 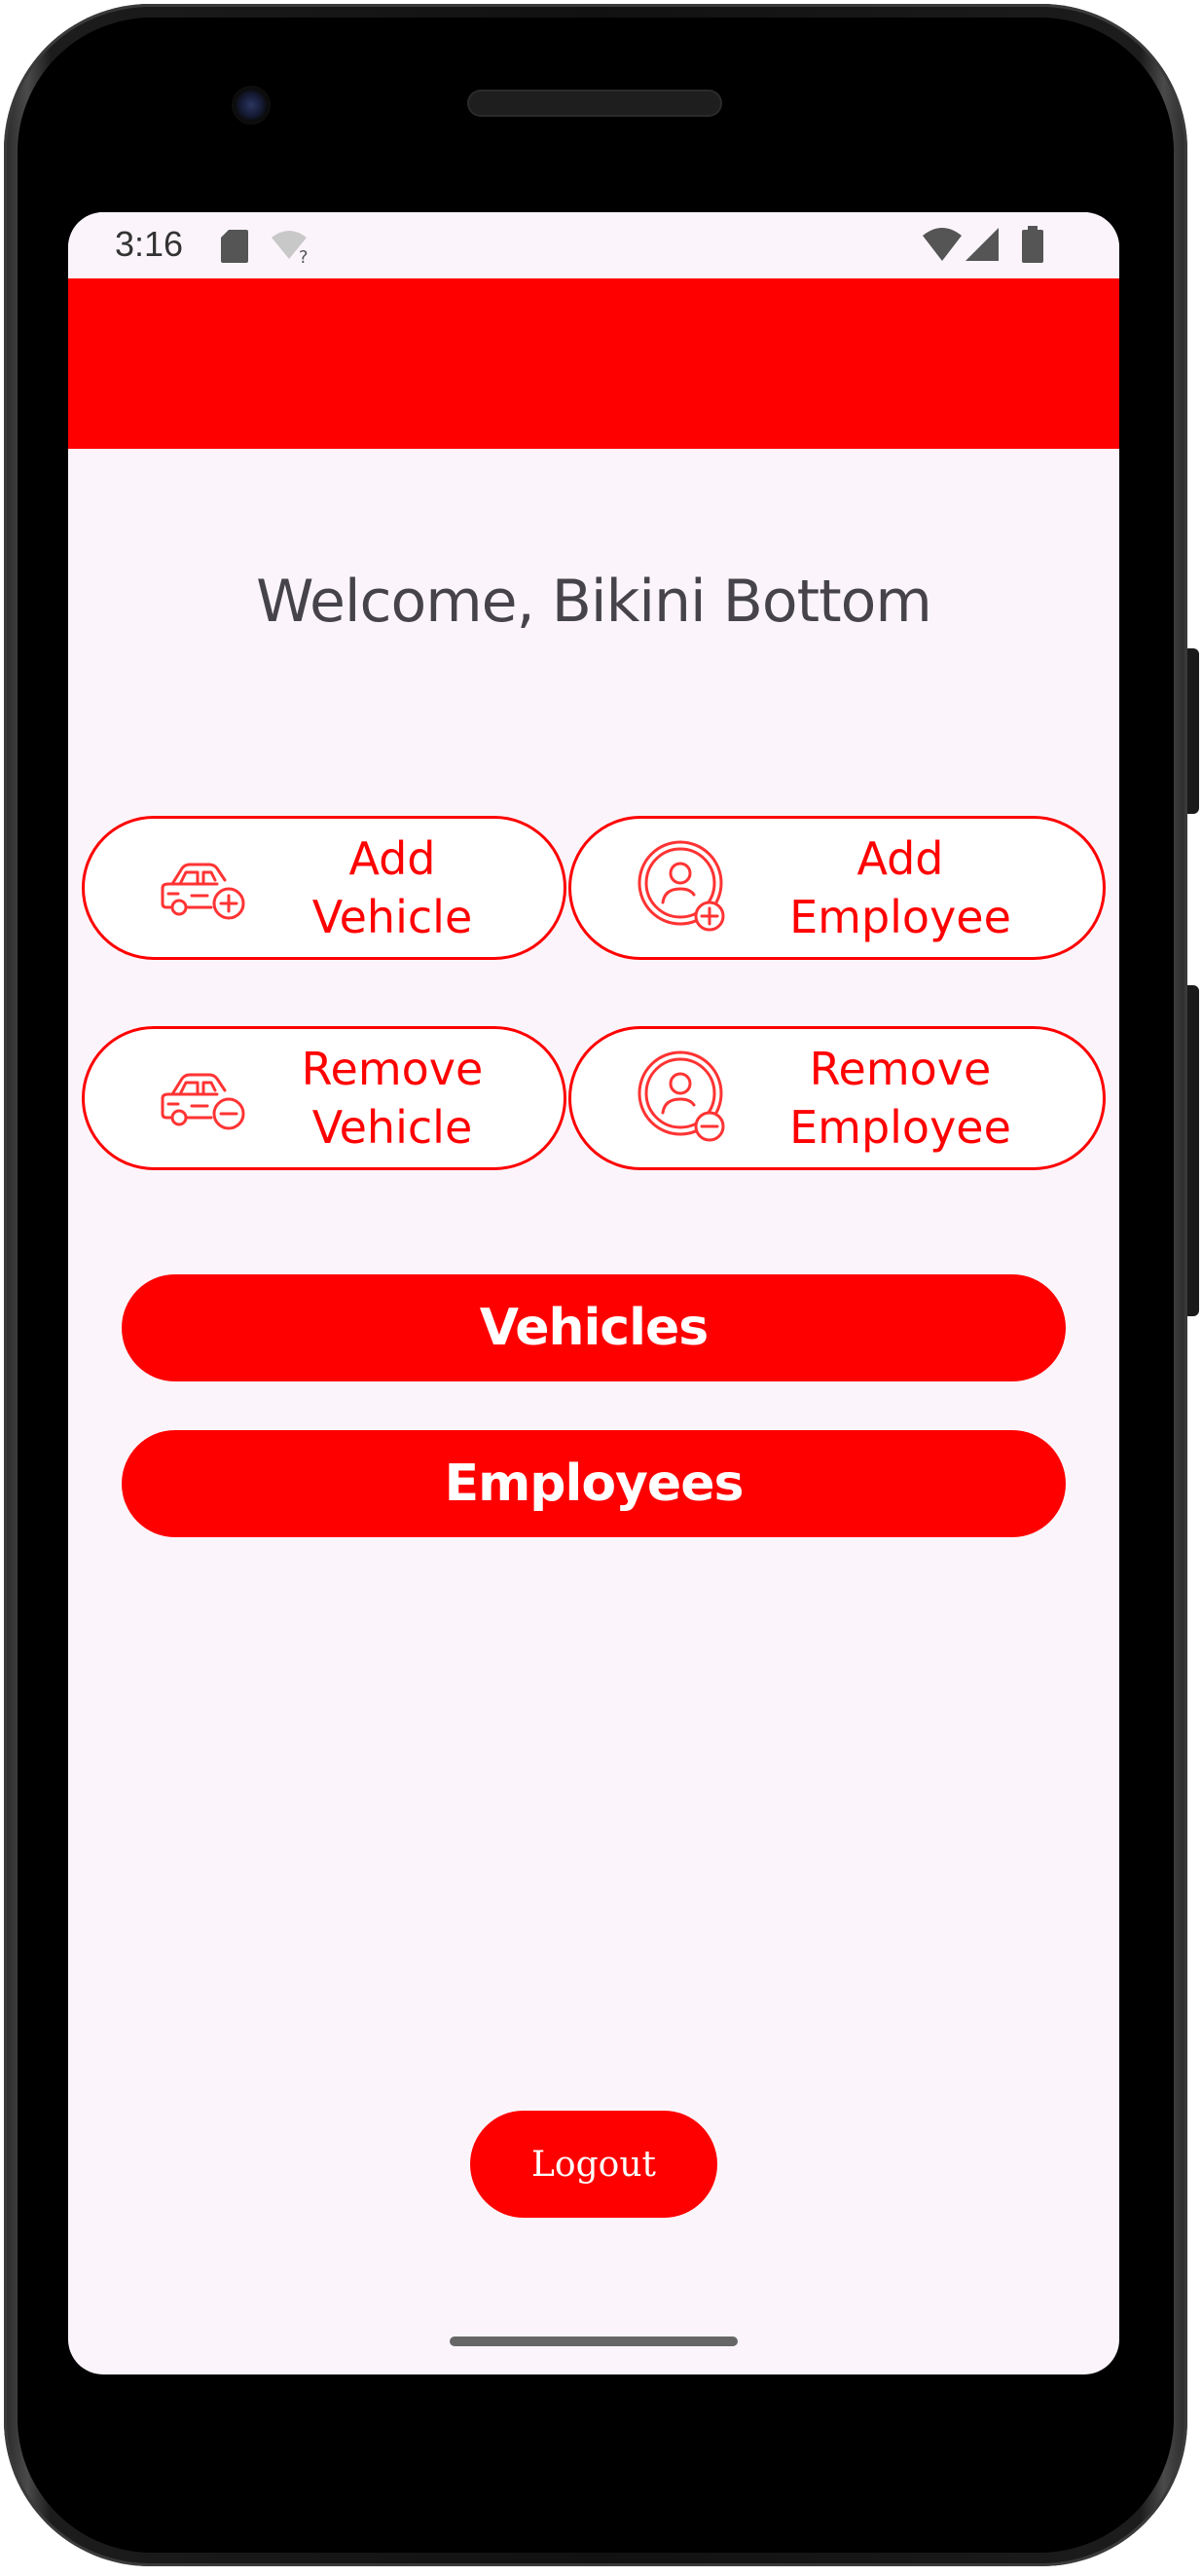 I want to click on add-employee-label: Add Employee, so click(x=900, y=887).